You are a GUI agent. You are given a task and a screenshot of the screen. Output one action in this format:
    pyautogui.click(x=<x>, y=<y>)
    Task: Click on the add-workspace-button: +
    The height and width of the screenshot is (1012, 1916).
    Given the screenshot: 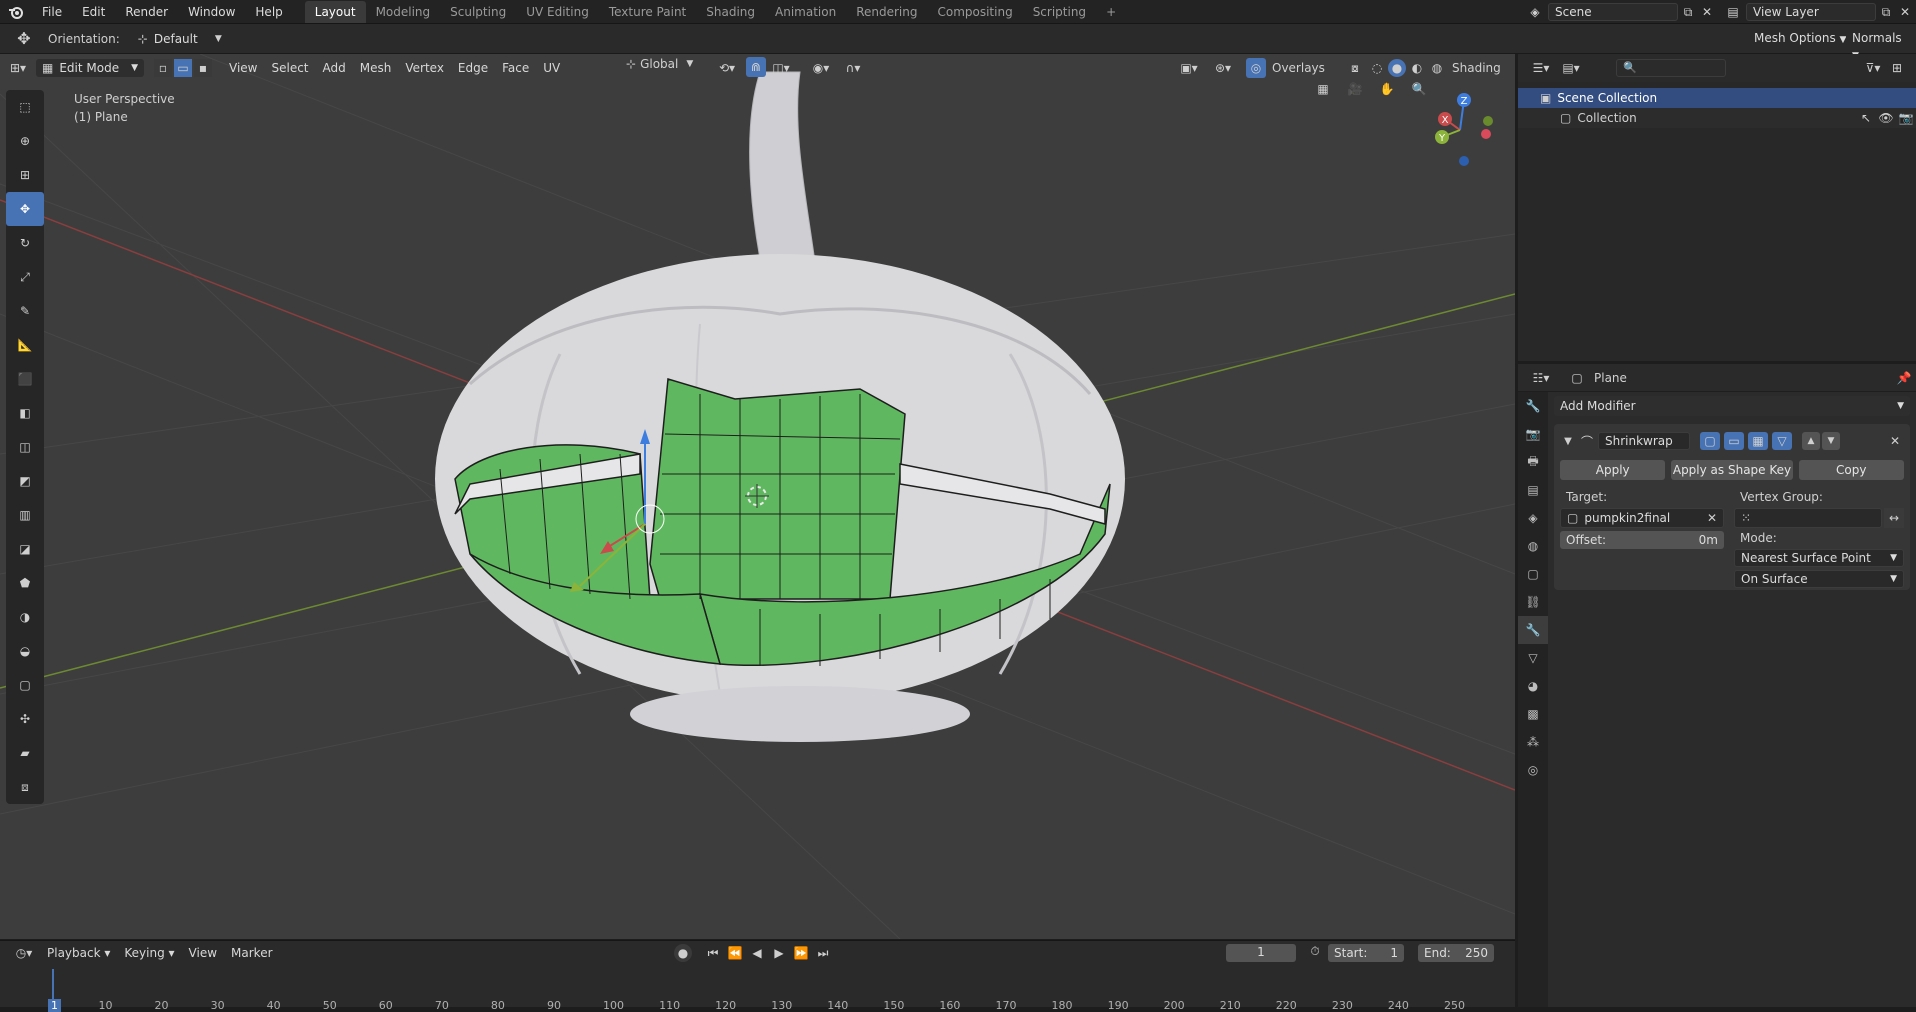 What is the action you would take?
    pyautogui.click(x=1111, y=12)
    